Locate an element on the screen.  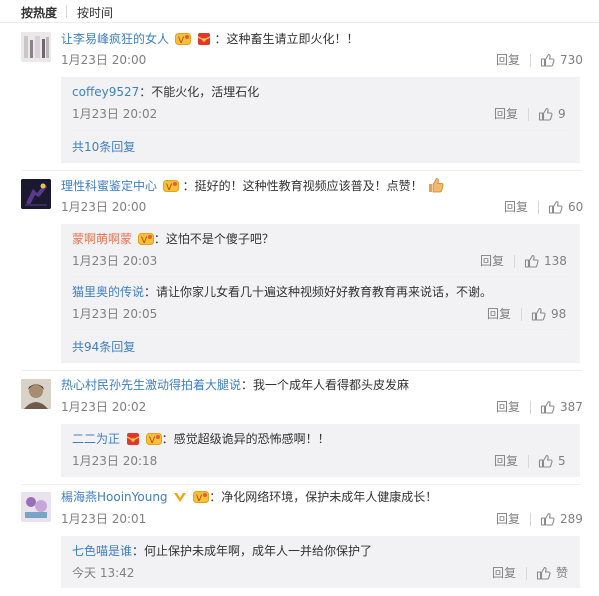
like-button: 289 is located at coordinates (561, 519).